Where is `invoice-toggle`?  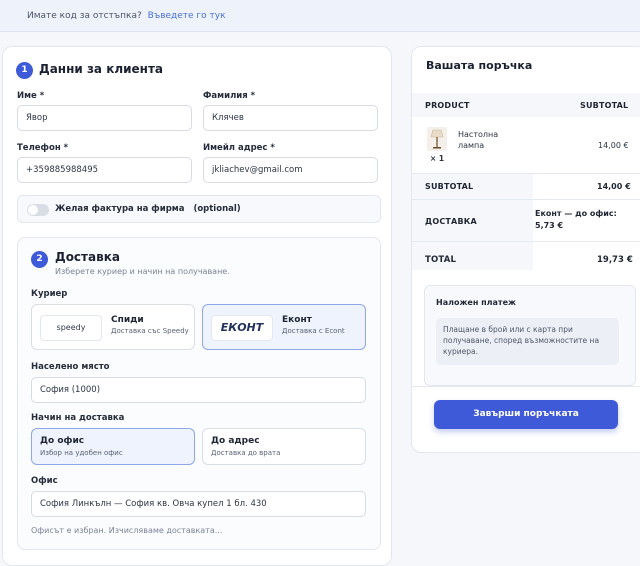 invoice-toggle is located at coordinates (38, 210).